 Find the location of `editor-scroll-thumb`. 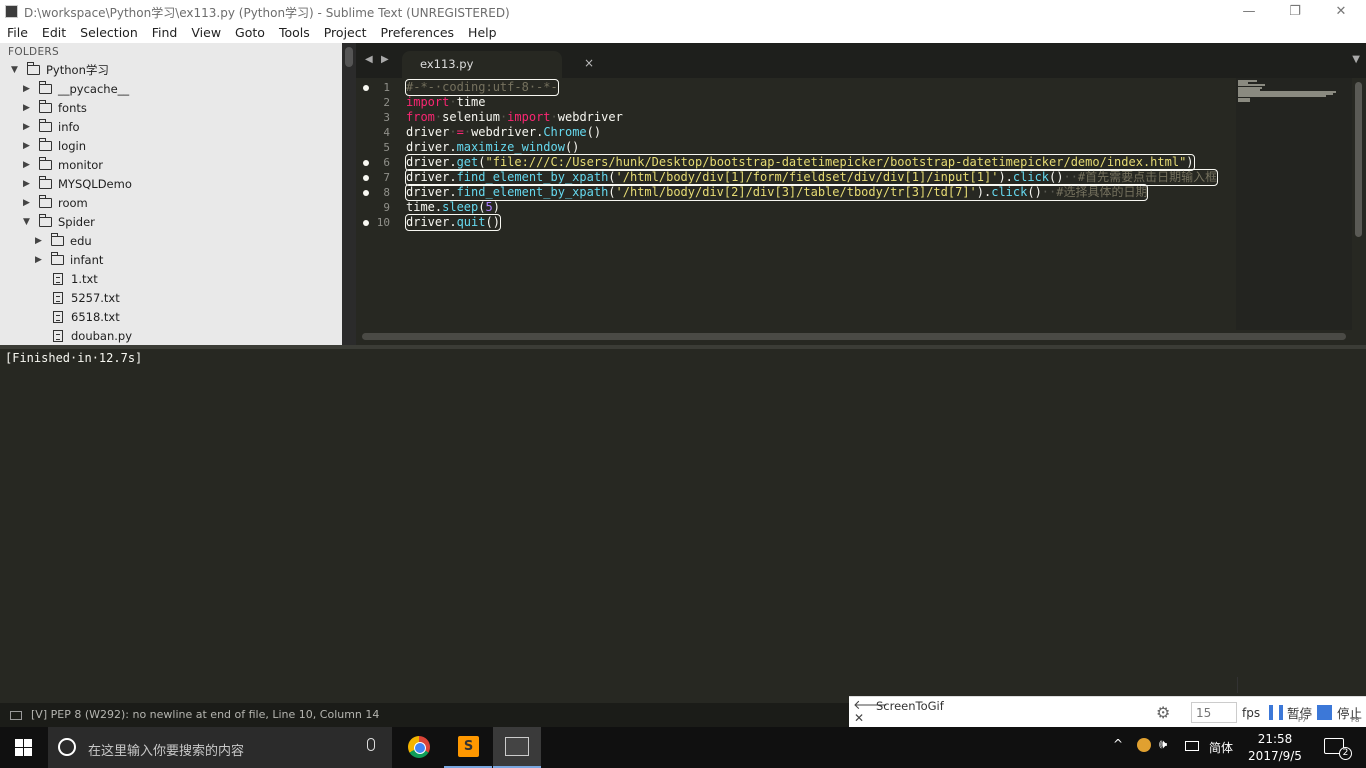

editor-scroll-thumb is located at coordinates (1358, 159).